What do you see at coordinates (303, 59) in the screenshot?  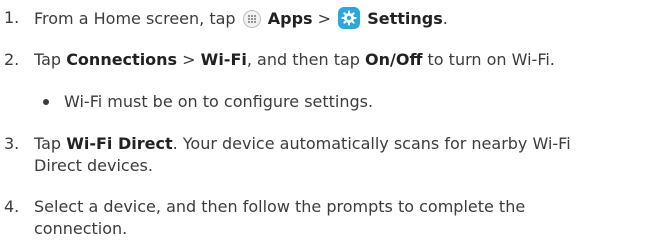 I see `step-text-mid: , and then tap` at bounding box center [303, 59].